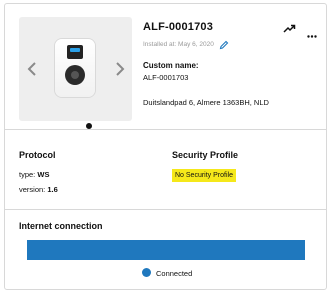  What do you see at coordinates (174, 273) in the screenshot?
I see `connected-legend-label: Connected` at bounding box center [174, 273].